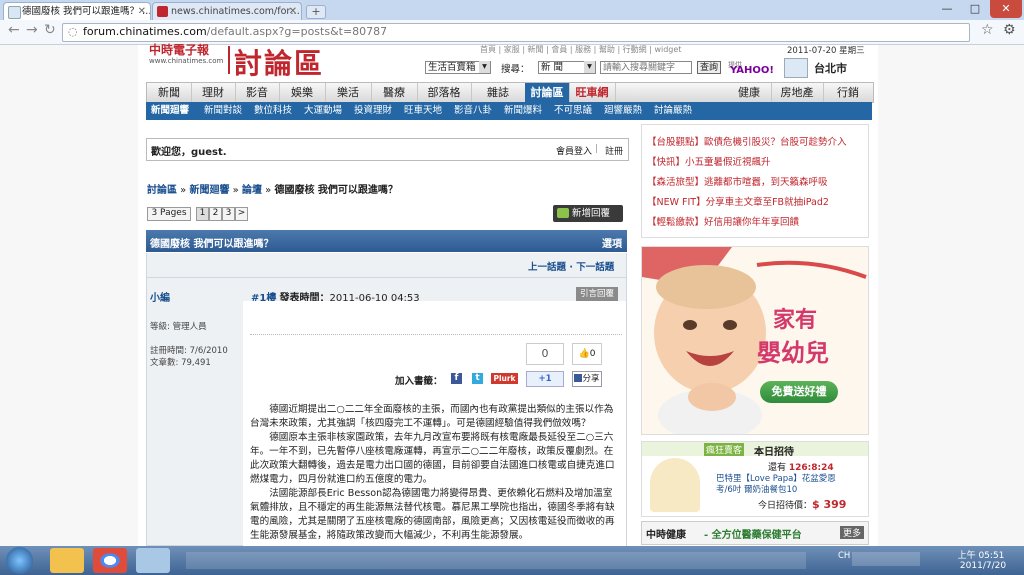 The image size is (1024, 575). I want to click on nav-item-magazine: 雜誌, so click(498, 92).